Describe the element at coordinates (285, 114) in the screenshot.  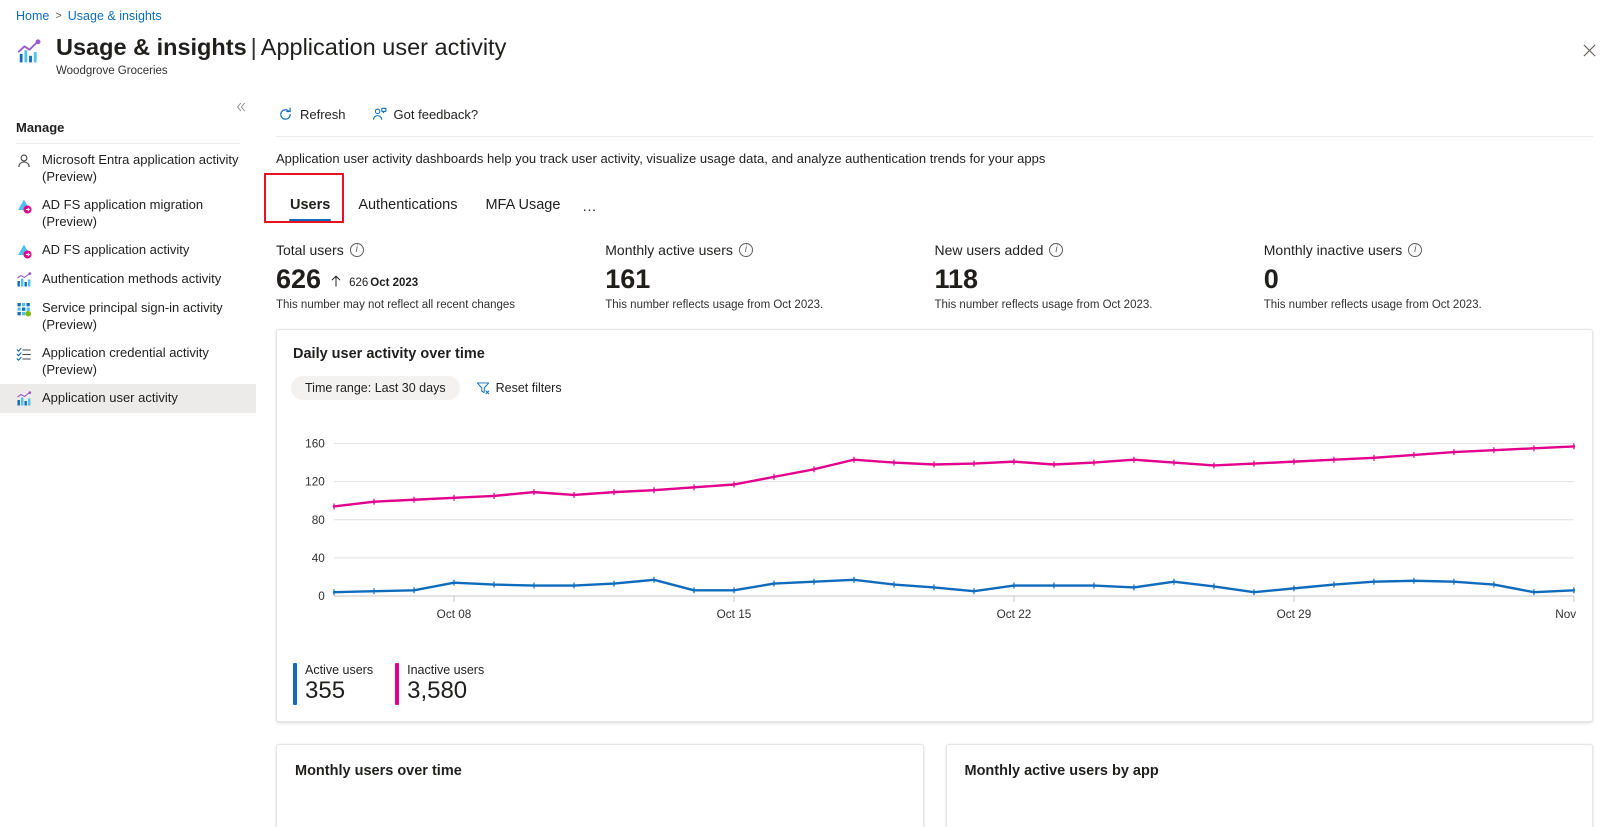
I see `refresh-icon` at that location.